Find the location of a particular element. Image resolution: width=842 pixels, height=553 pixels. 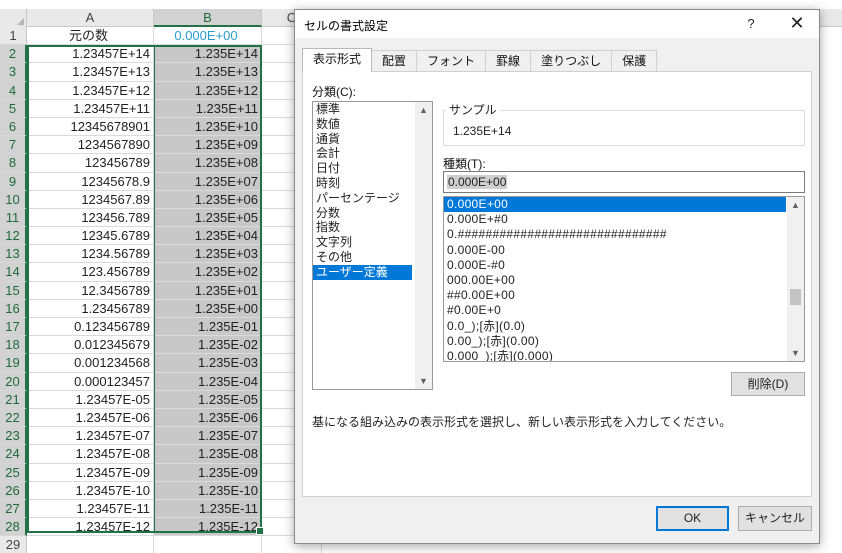

help-button: ? is located at coordinates (751, 24).